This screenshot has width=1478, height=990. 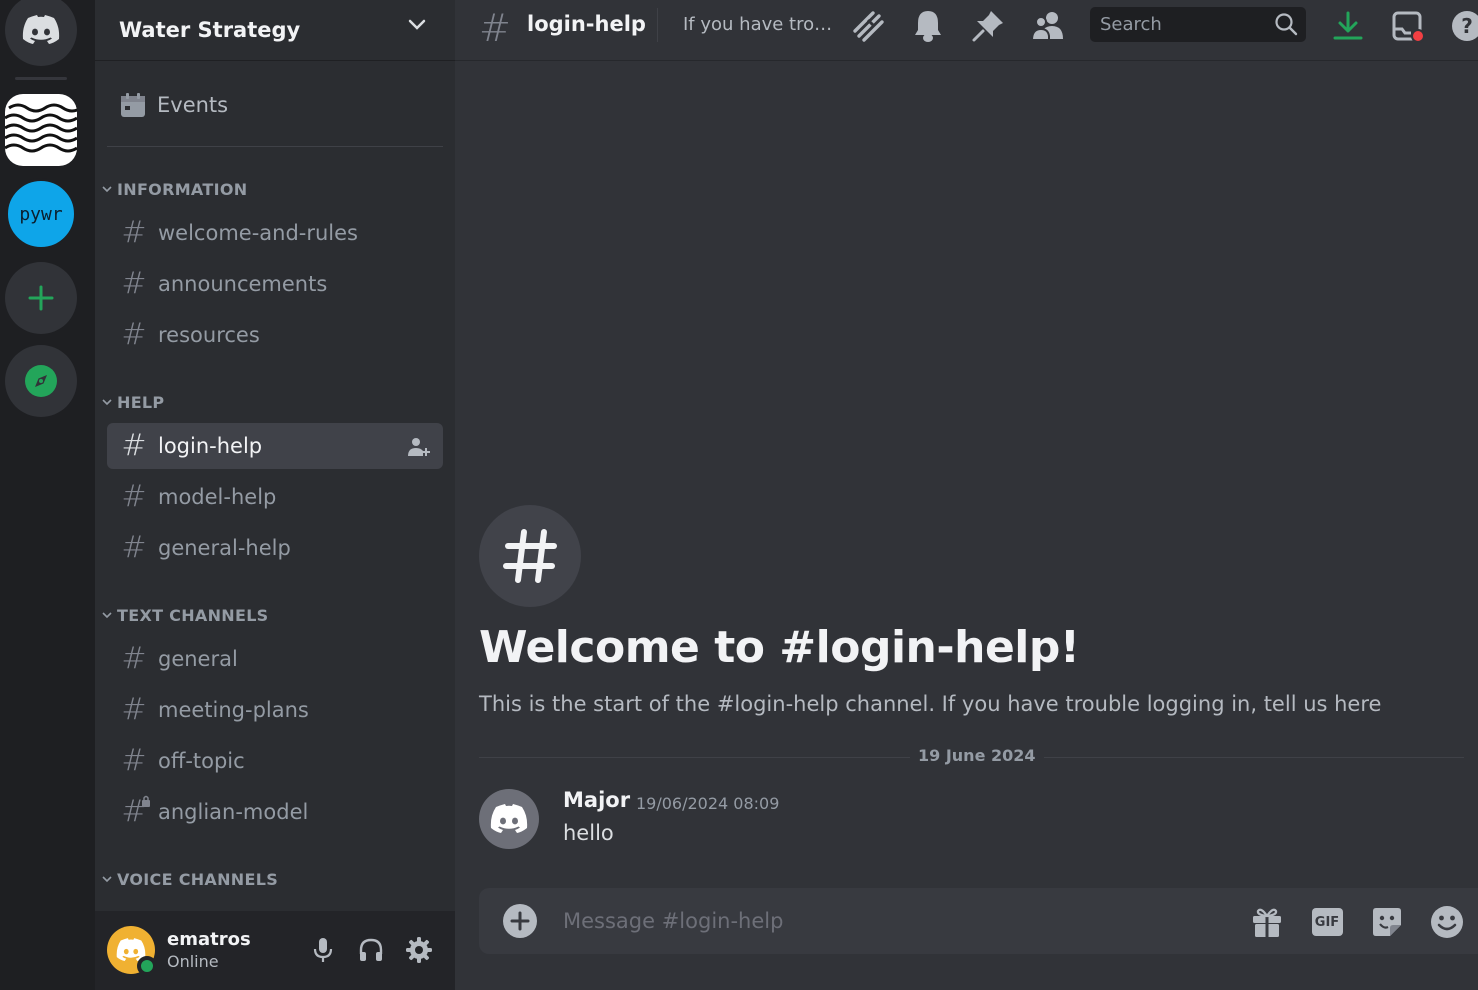 What do you see at coordinates (275, 30) in the screenshot?
I see `guild-header: Water Strategy` at bounding box center [275, 30].